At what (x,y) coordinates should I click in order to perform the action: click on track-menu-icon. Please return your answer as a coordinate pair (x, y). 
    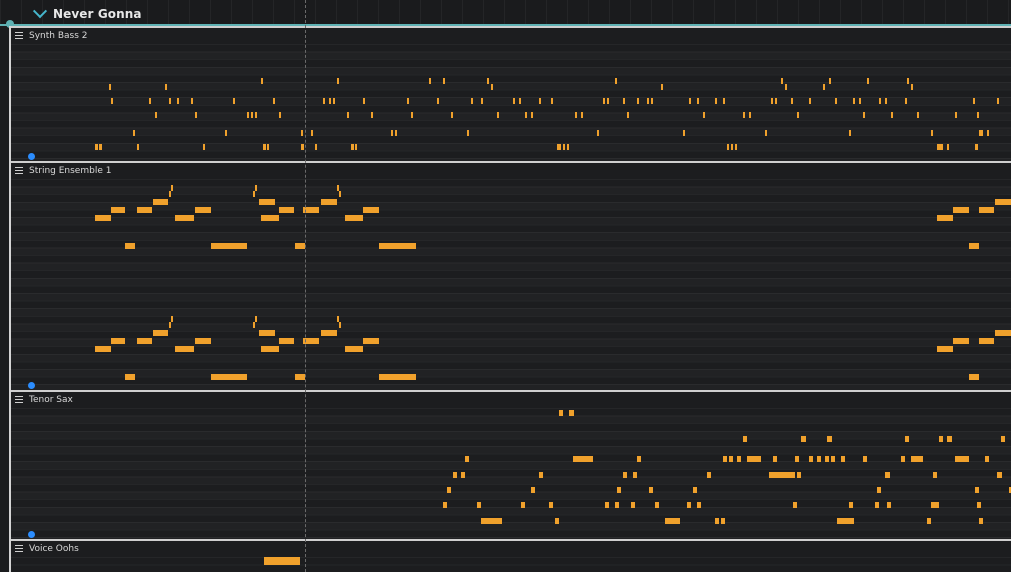
    Looking at the image, I should click on (19, 170).